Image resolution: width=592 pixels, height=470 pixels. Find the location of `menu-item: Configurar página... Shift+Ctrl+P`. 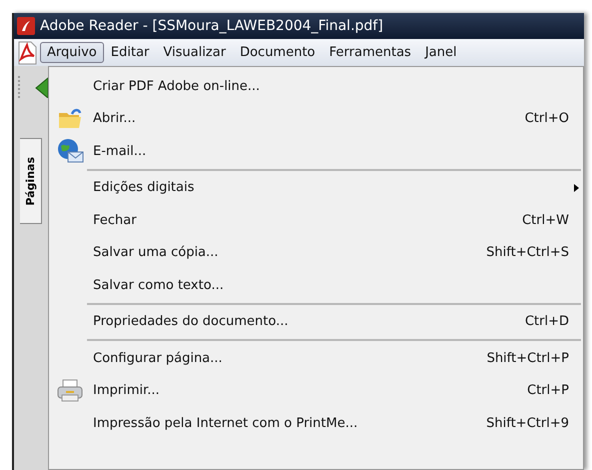

menu-item: Configurar página... Shift+Ctrl+P is located at coordinates (316, 358).